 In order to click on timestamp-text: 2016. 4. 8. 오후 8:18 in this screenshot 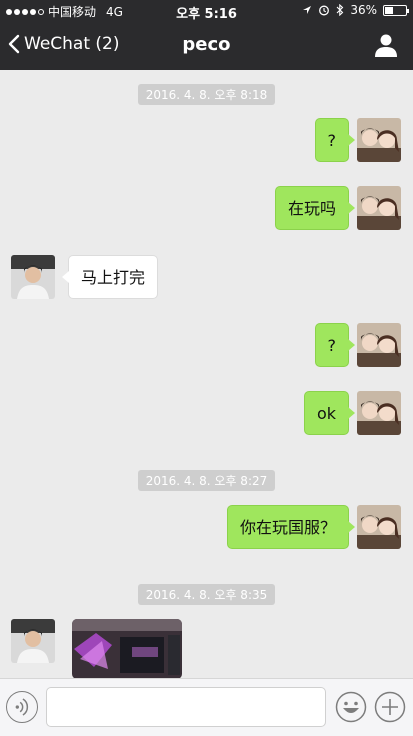, I will do `click(206, 94)`.